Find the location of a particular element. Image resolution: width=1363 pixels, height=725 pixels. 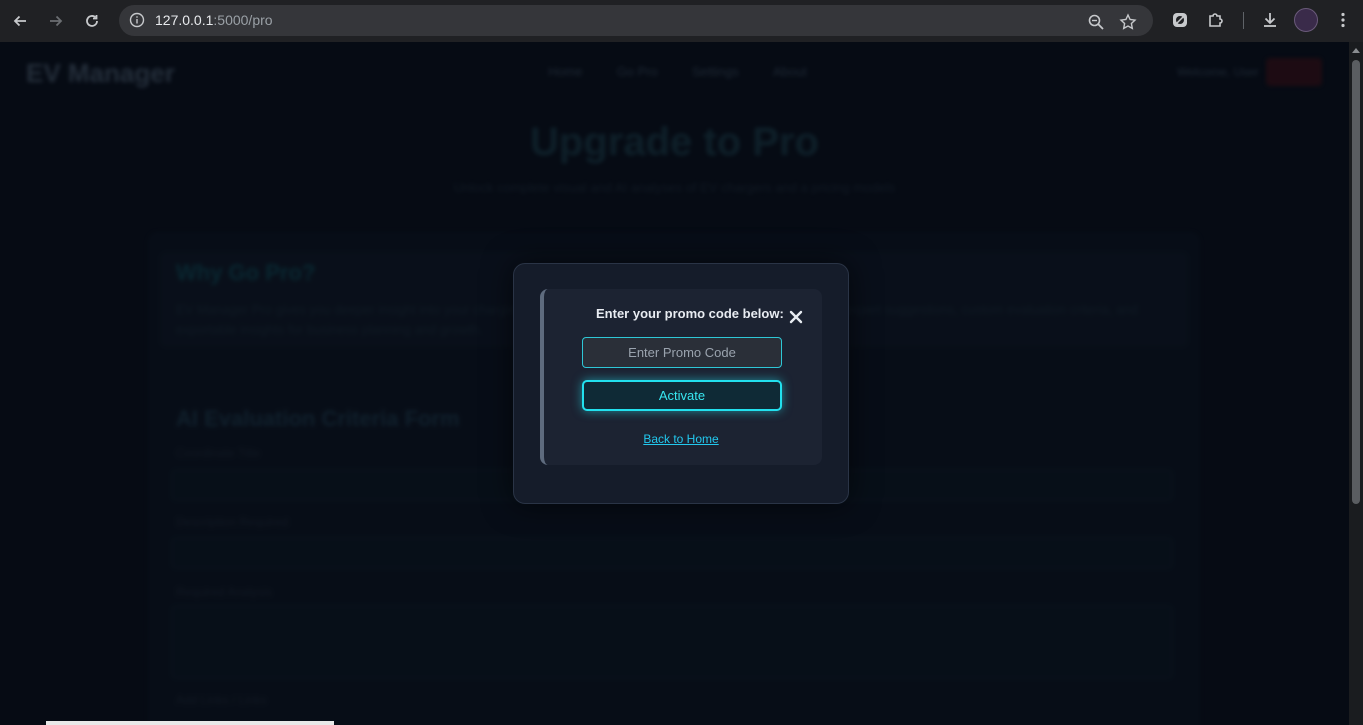

browser-toolbar: 127.0.0.1:5000/pro is located at coordinates (681, 21).